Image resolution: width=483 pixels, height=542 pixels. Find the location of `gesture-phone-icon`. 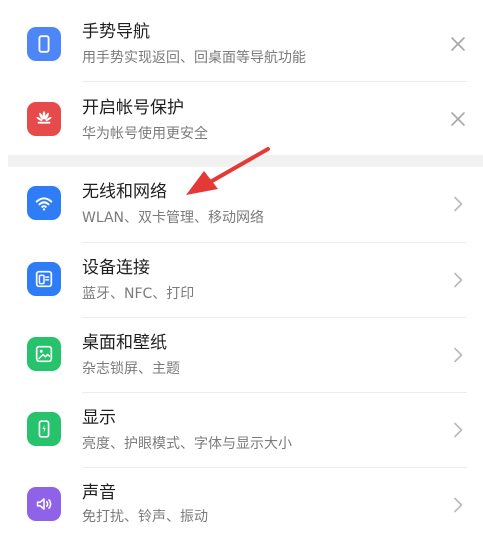

gesture-phone-icon is located at coordinates (44, 44).